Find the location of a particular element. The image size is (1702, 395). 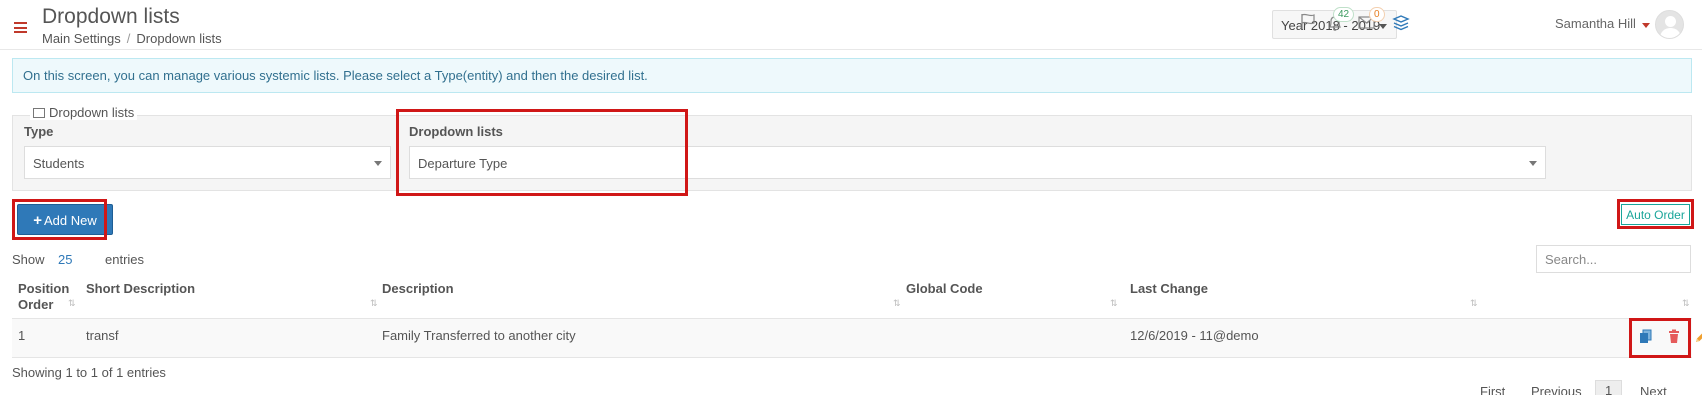

highlight-dropdown-list is located at coordinates (542, 152).